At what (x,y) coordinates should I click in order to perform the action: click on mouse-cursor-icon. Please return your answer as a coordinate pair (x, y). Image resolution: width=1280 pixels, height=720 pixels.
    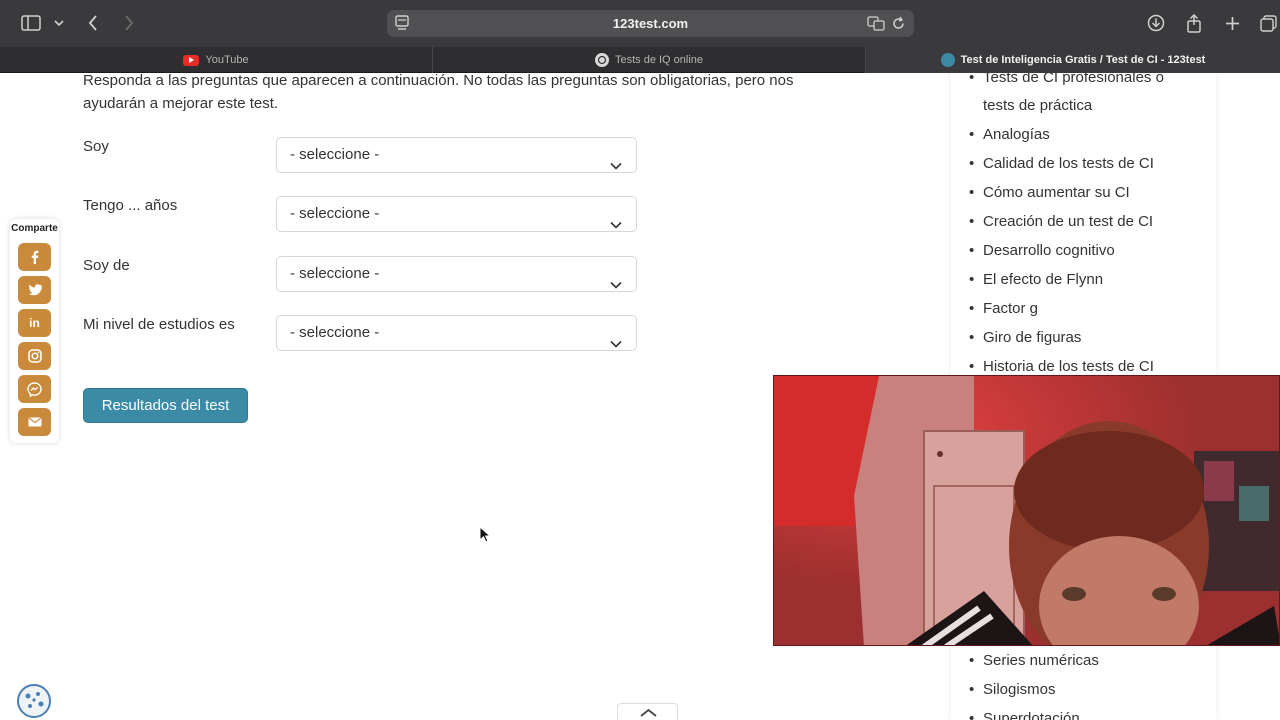
    Looking at the image, I should click on (485, 536).